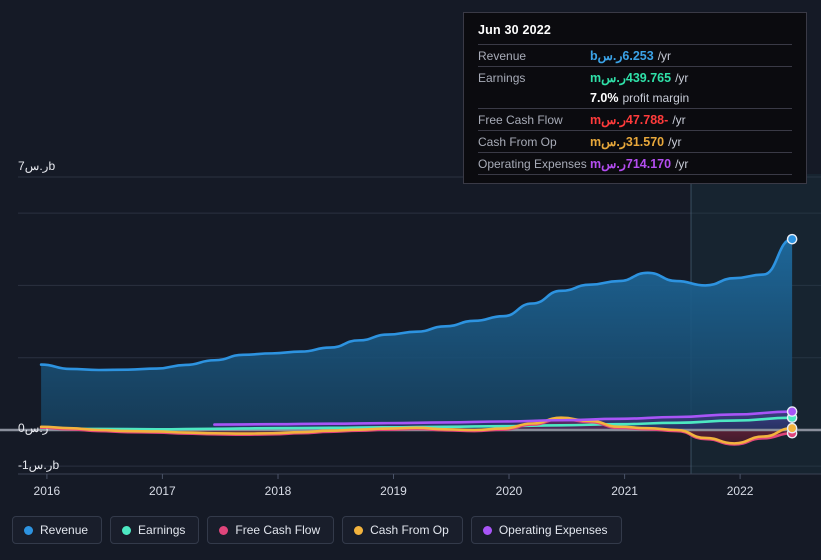 The width and height of the screenshot is (821, 560). I want to click on tooltip-row-label: Revenue, so click(502, 56).